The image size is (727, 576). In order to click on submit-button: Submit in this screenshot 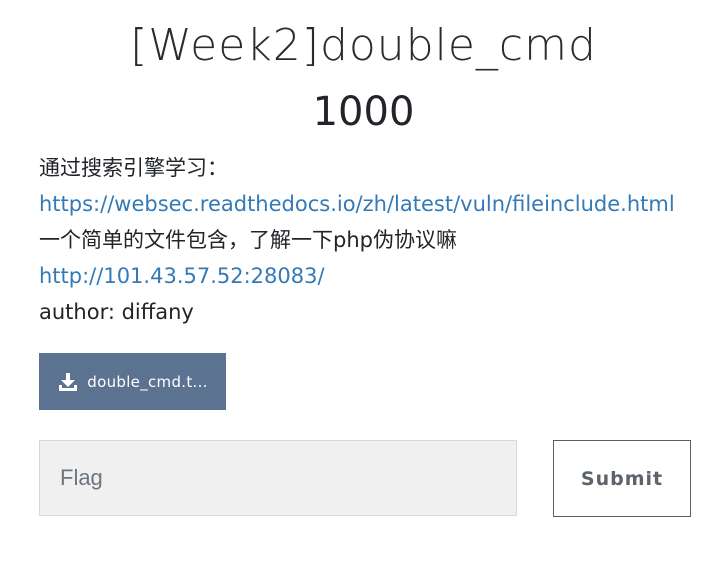, I will do `click(622, 478)`.